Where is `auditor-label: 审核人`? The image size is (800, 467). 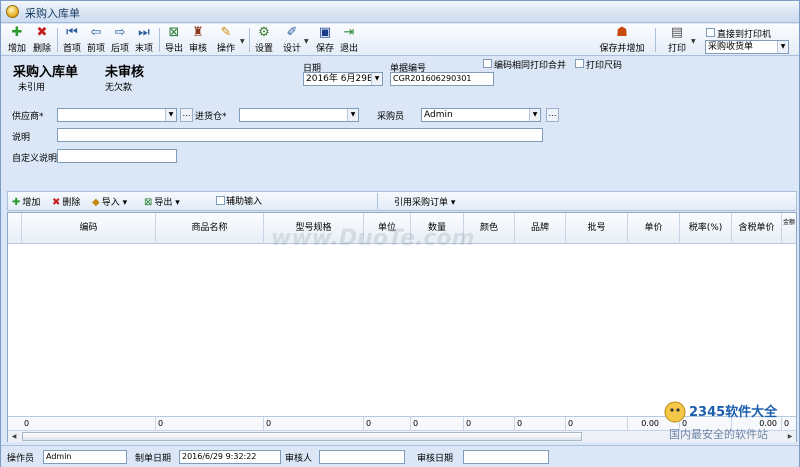
auditor-label: 审核人 is located at coordinates (299, 459).